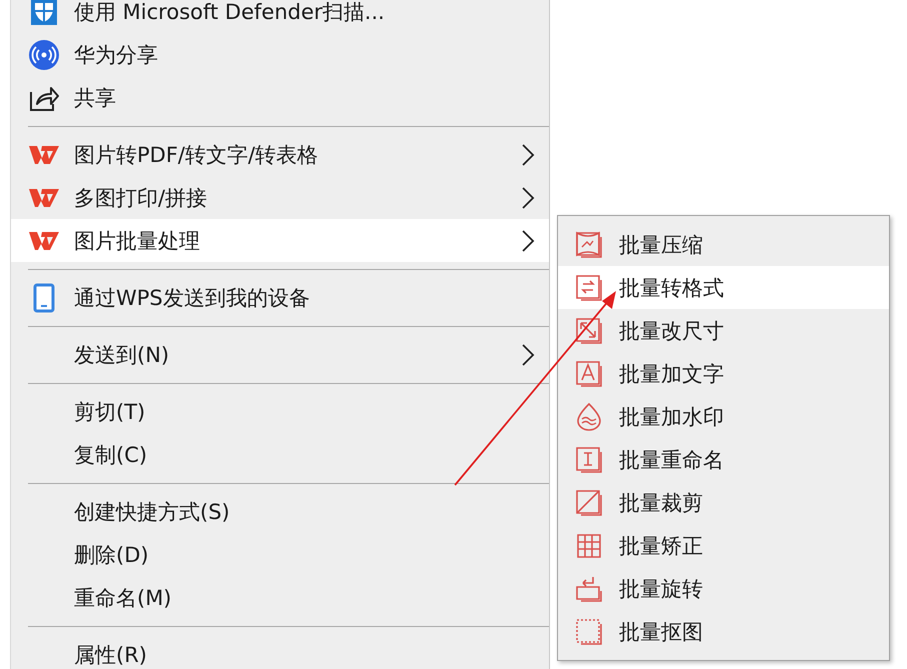  Describe the element at coordinates (723, 631) in the screenshot. I see `submenu-item: 批量抠图` at that location.